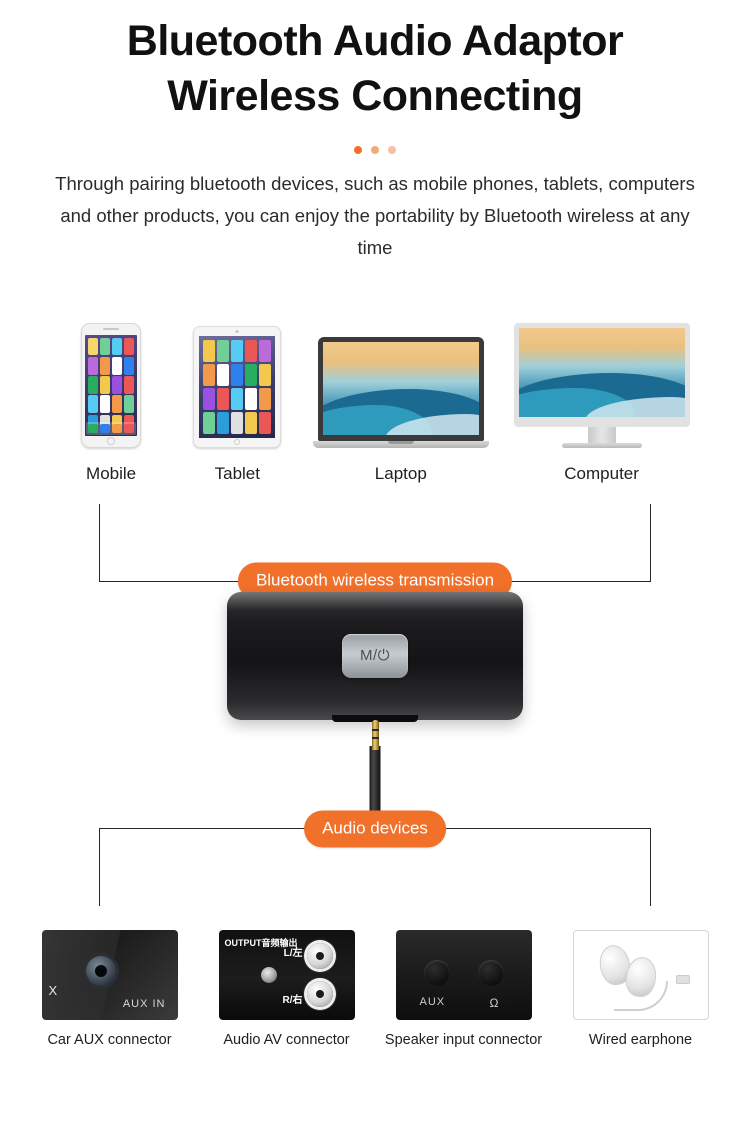 This screenshot has width=750, height=1147. What do you see at coordinates (375, 858) in the screenshot?
I see `bracket-adaptor-to-connectors: Audio devices` at bounding box center [375, 858].